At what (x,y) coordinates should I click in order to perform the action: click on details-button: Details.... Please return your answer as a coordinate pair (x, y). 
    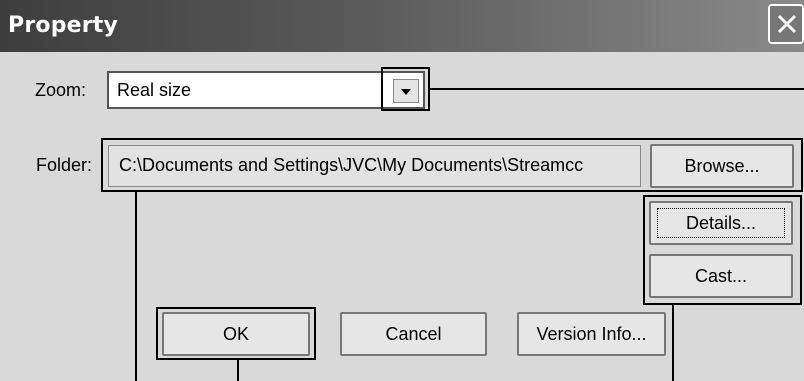
    Looking at the image, I should click on (721, 223).